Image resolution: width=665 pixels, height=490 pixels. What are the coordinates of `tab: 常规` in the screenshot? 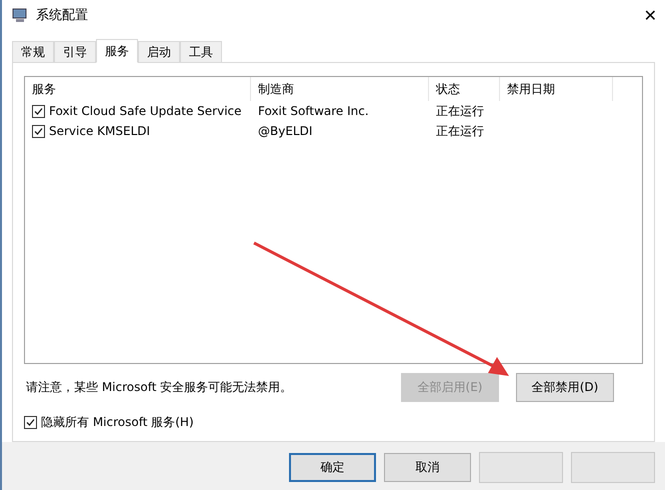 It's located at (33, 51).